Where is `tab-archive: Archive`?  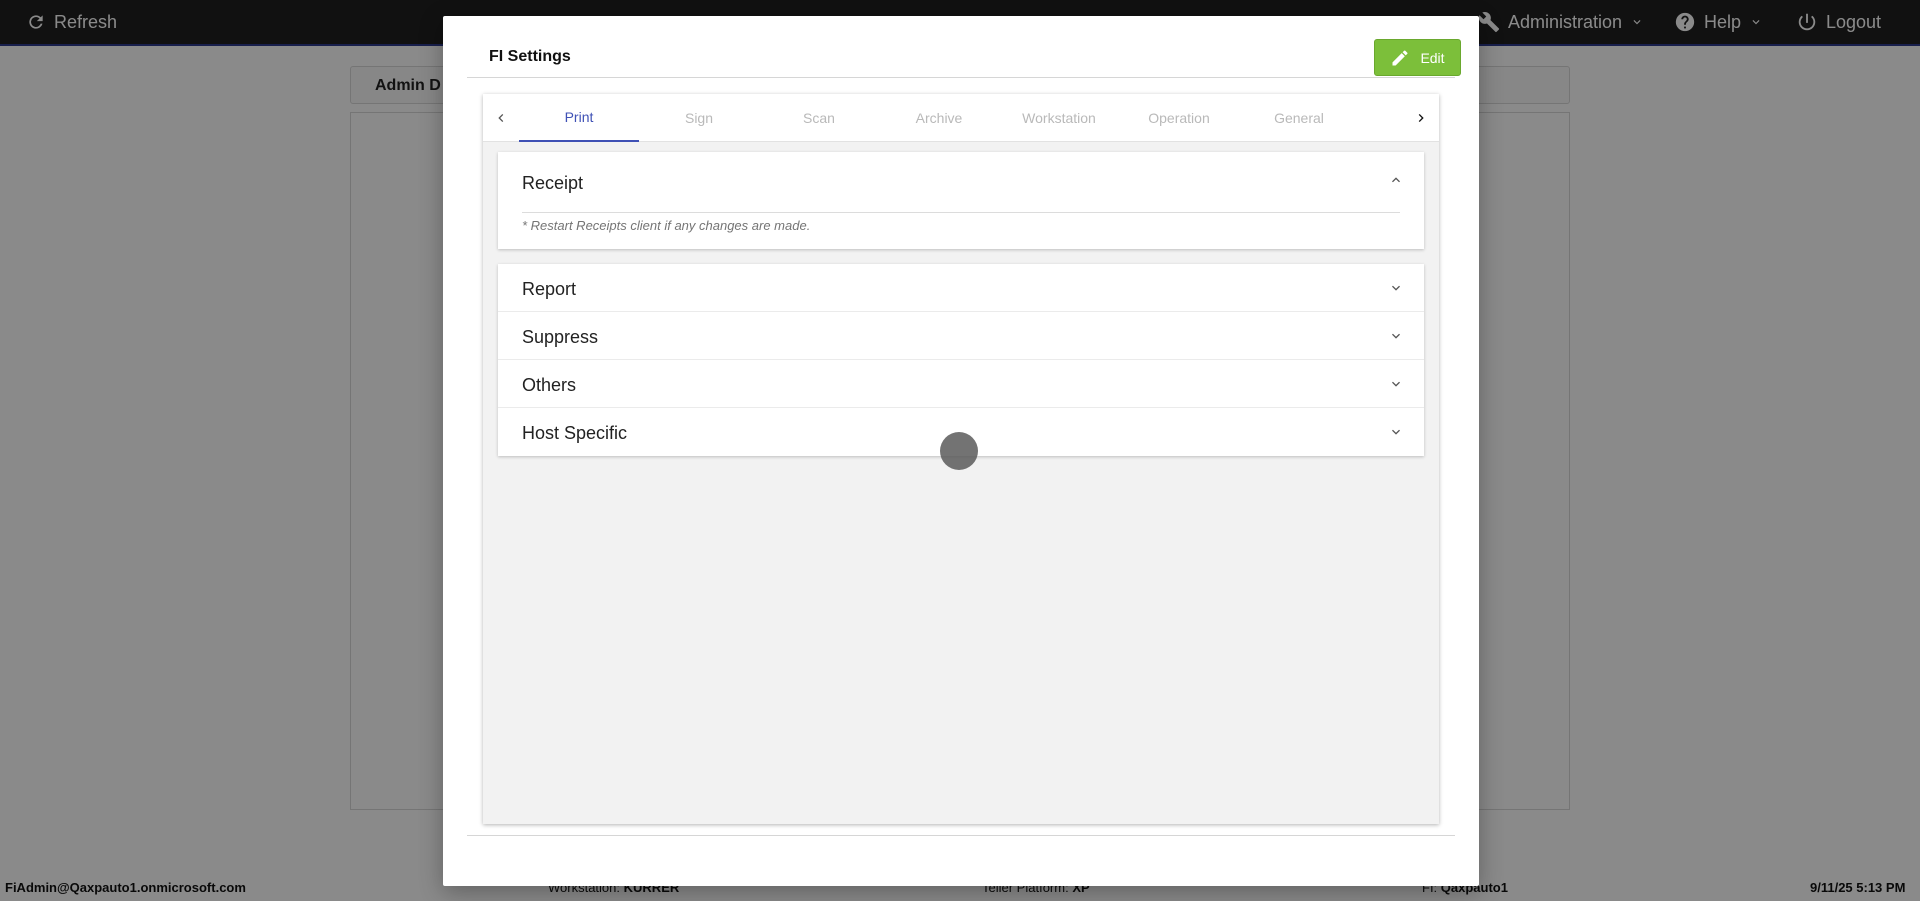
tab-archive: Archive is located at coordinates (939, 118).